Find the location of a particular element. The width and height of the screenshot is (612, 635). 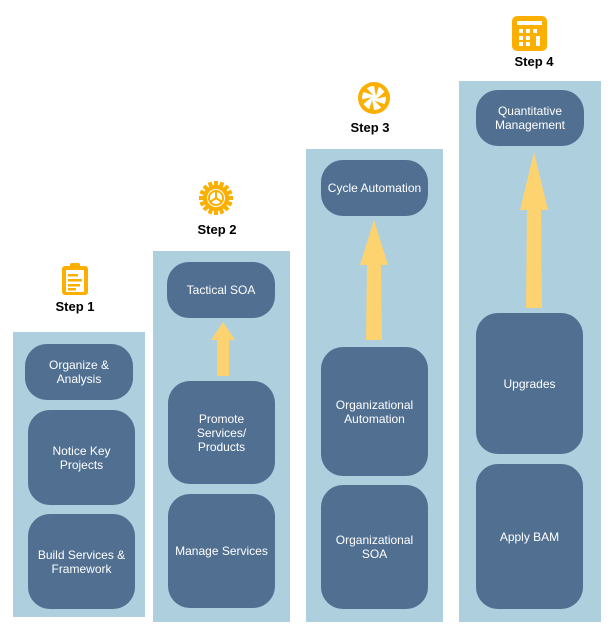

step-2-box-tactical-soa: Tactical SOA is located at coordinates (221, 290).